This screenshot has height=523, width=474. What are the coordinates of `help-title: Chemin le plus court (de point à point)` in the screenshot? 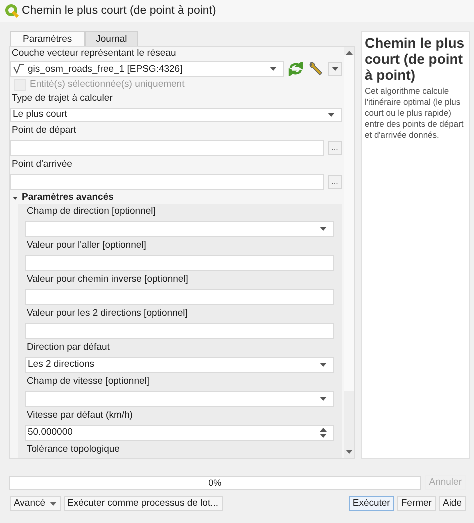 It's located at (415, 59).